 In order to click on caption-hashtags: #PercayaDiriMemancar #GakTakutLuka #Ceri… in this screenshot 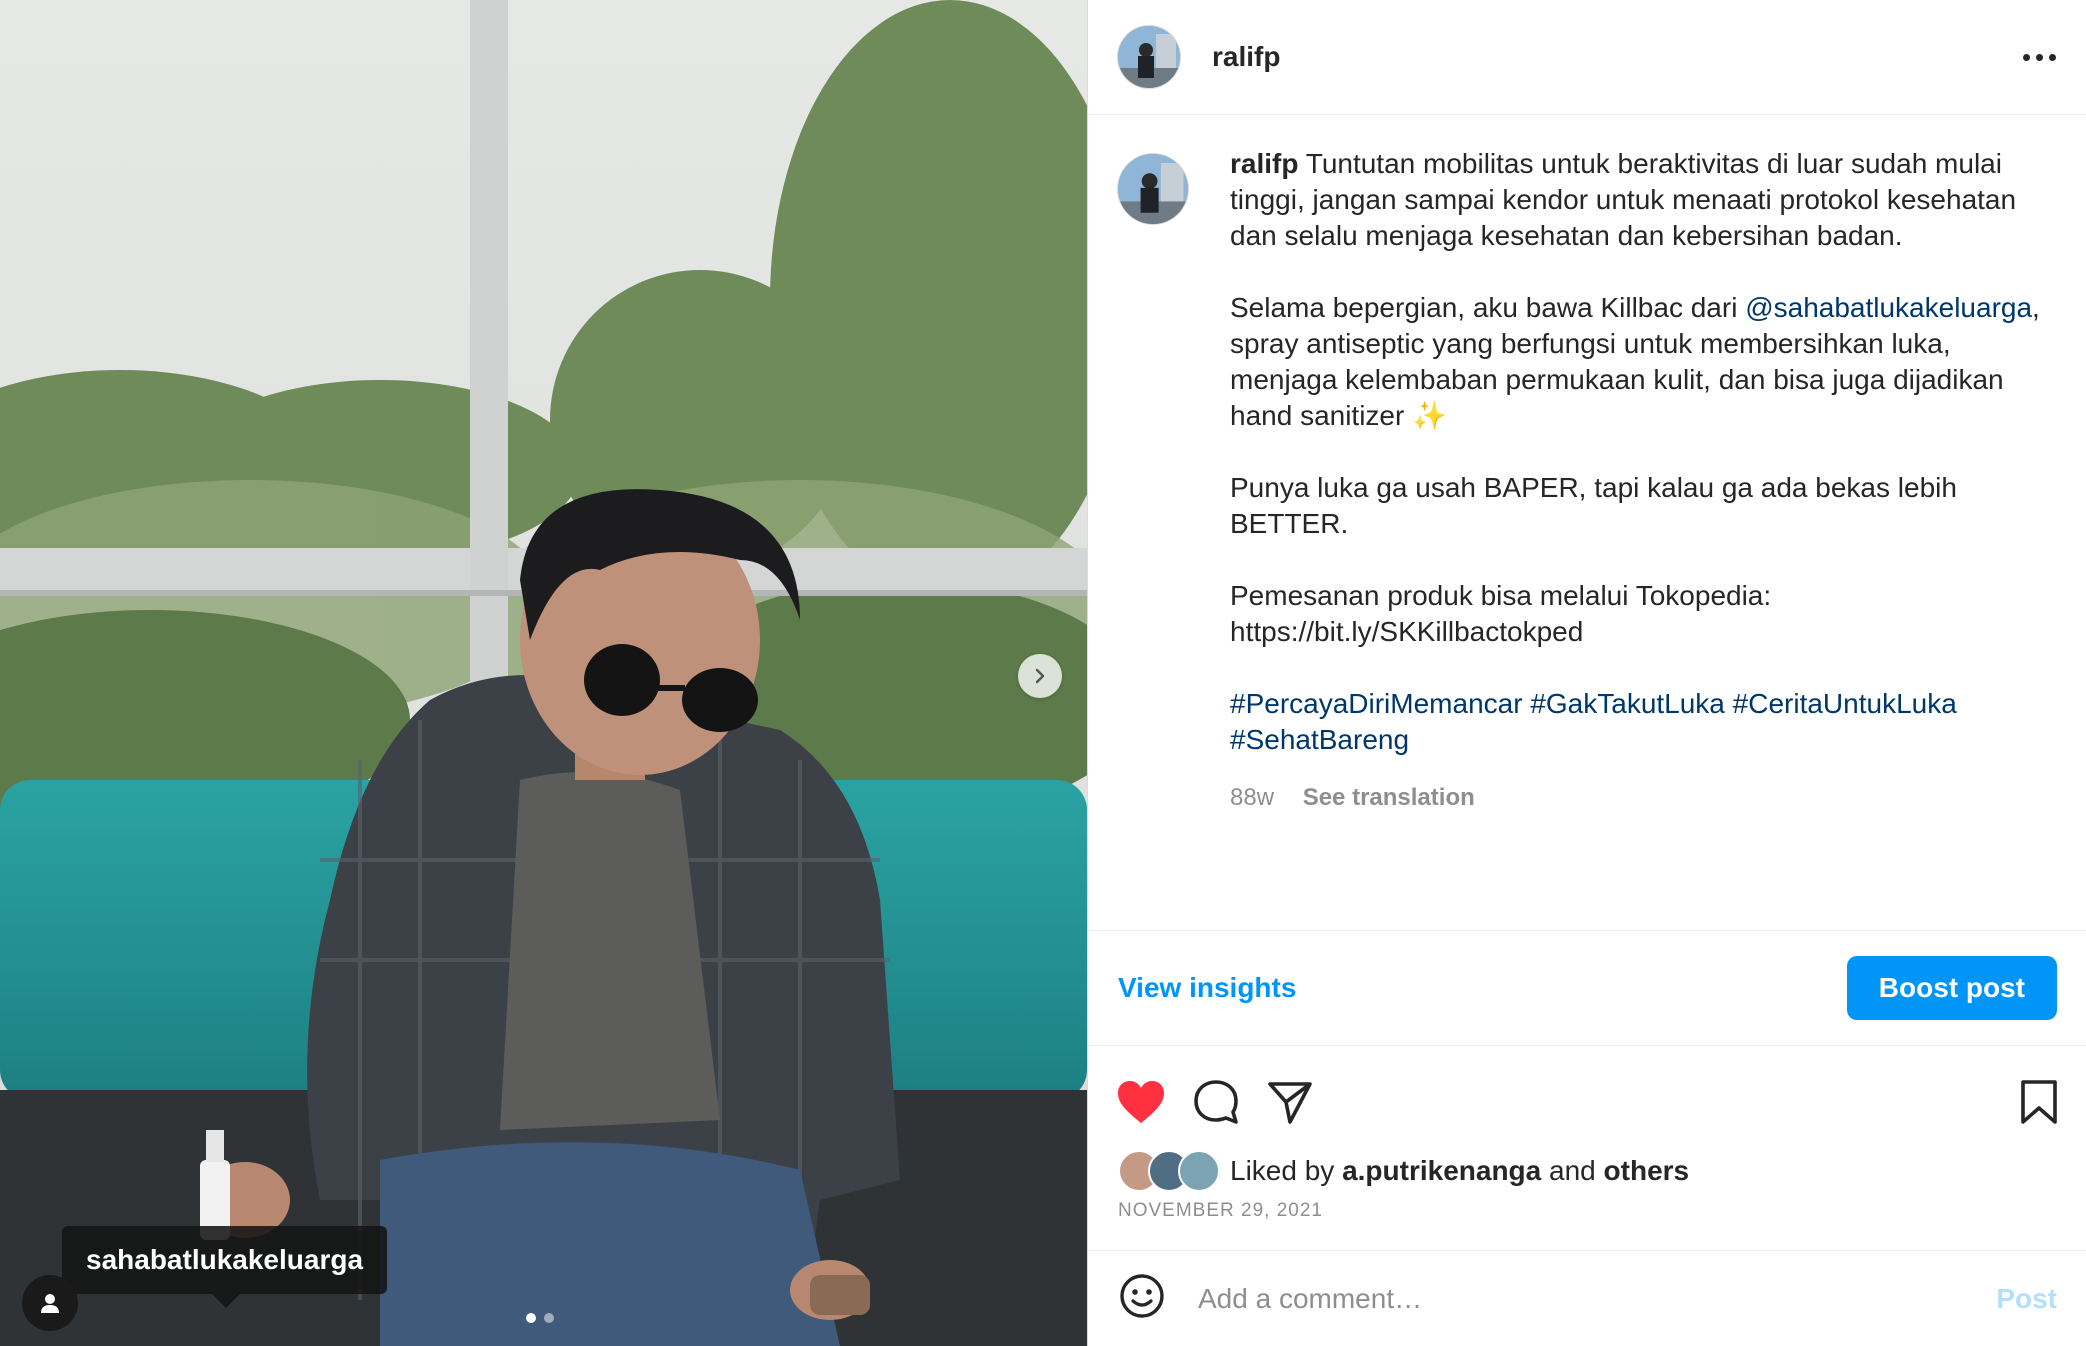, I will do `click(1640, 722)`.